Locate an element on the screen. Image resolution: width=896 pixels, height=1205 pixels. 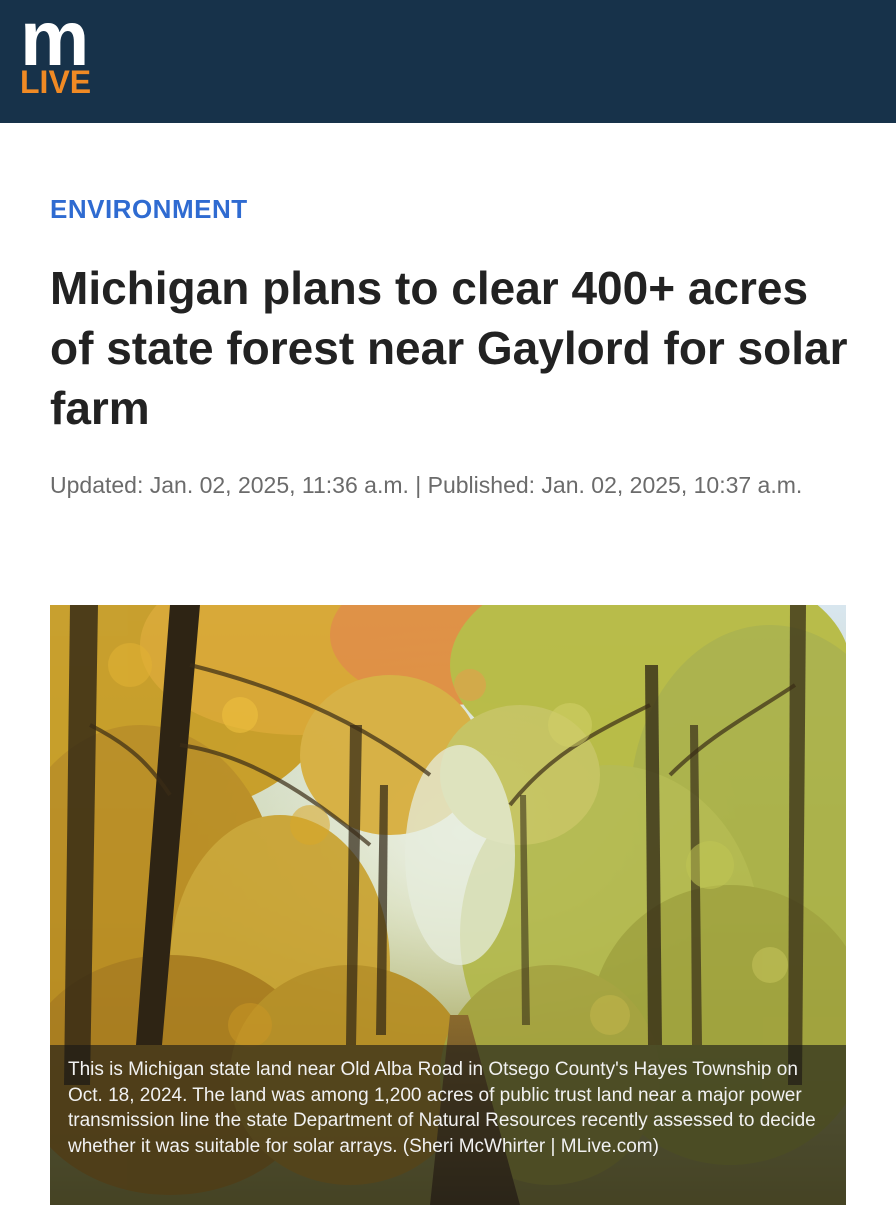
mlive-logo: m LIVE is located at coordinates (65, 50).